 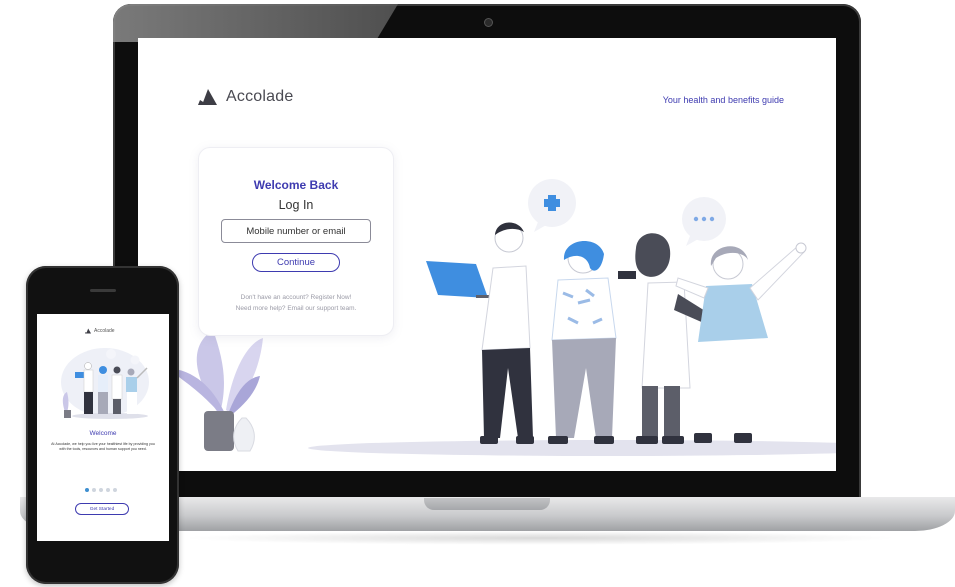 I want to click on mobile-welcome-title: Welcome, so click(x=103, y=433).